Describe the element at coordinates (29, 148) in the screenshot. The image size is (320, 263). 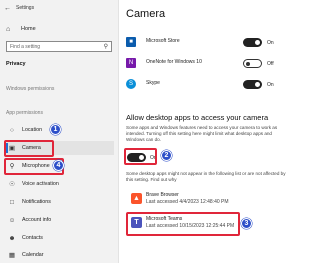
I see `highlight-camera` at that location.